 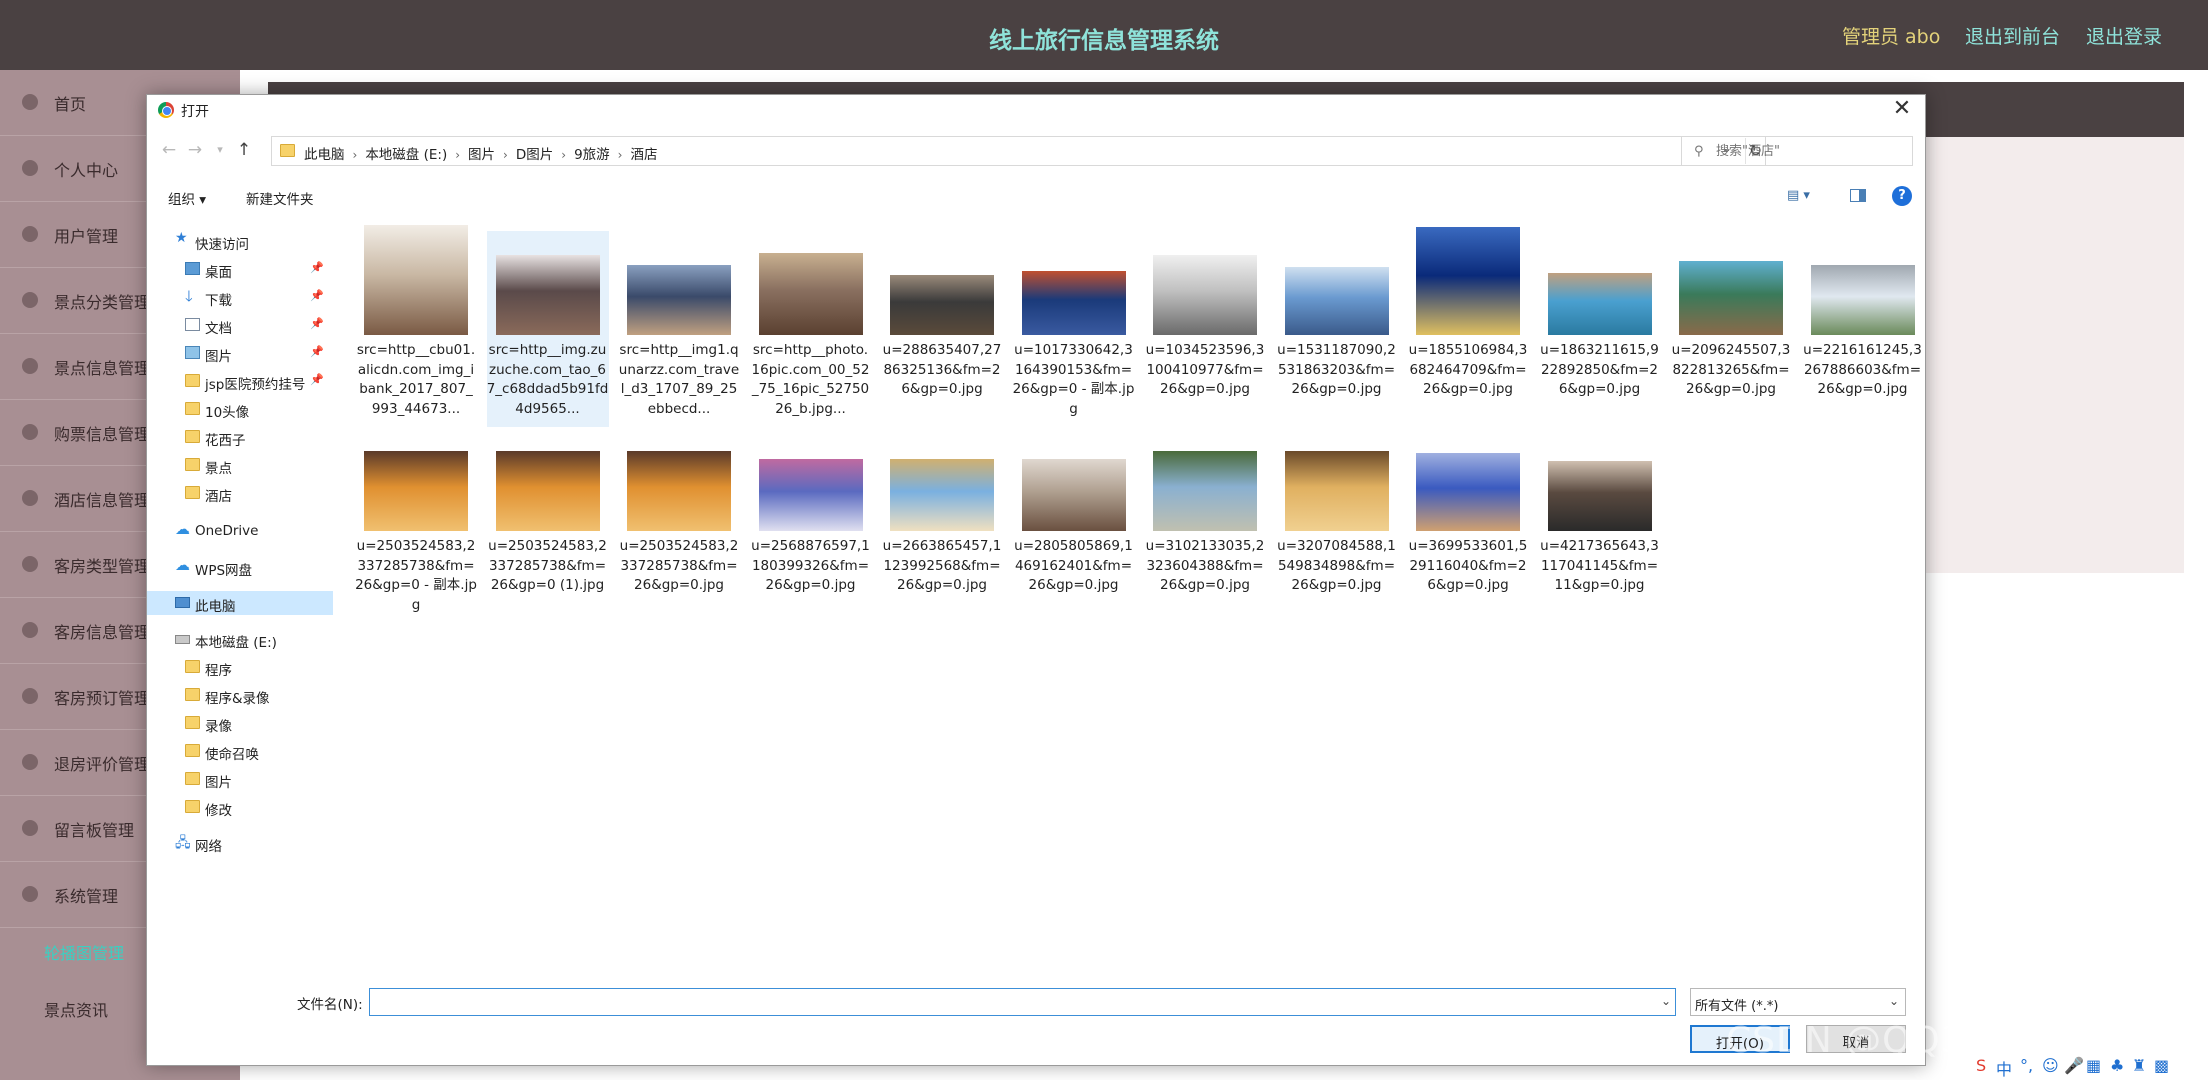 What do you see at coordinates (240, 325) in the screenshot?
I see `nav-item: 文档 📌` at bounding box center [240, 325].